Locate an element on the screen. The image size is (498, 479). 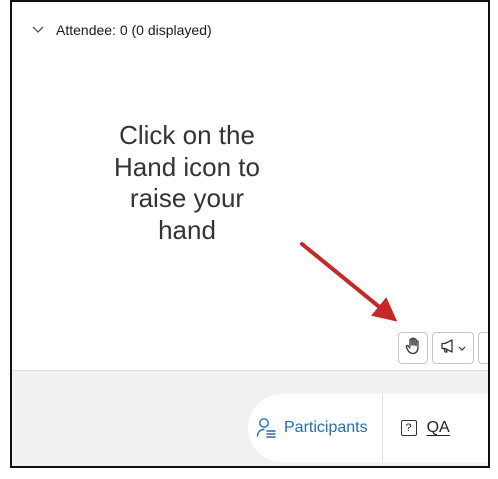
participants-button: Participants is located at coordinates (315, 428).